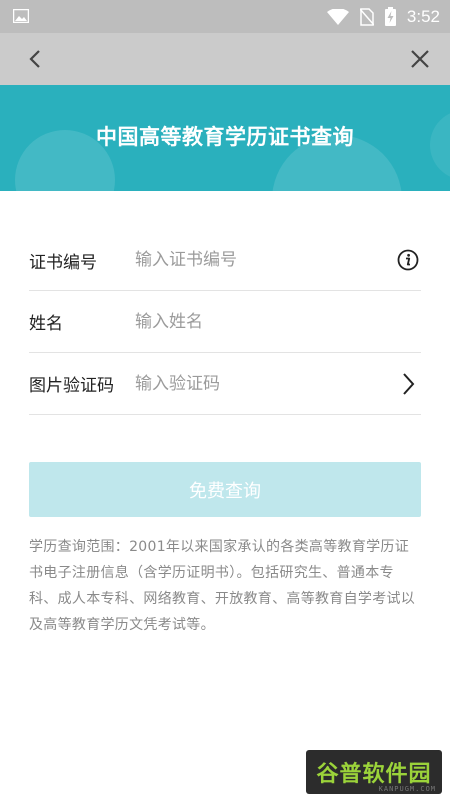 Image resolution: width=450 pixels, height=800 pixels. What do you see at coordinates (225, 16) in the screenshot?
I see `status-bar: 3:52` at bounding box center [225, 16].